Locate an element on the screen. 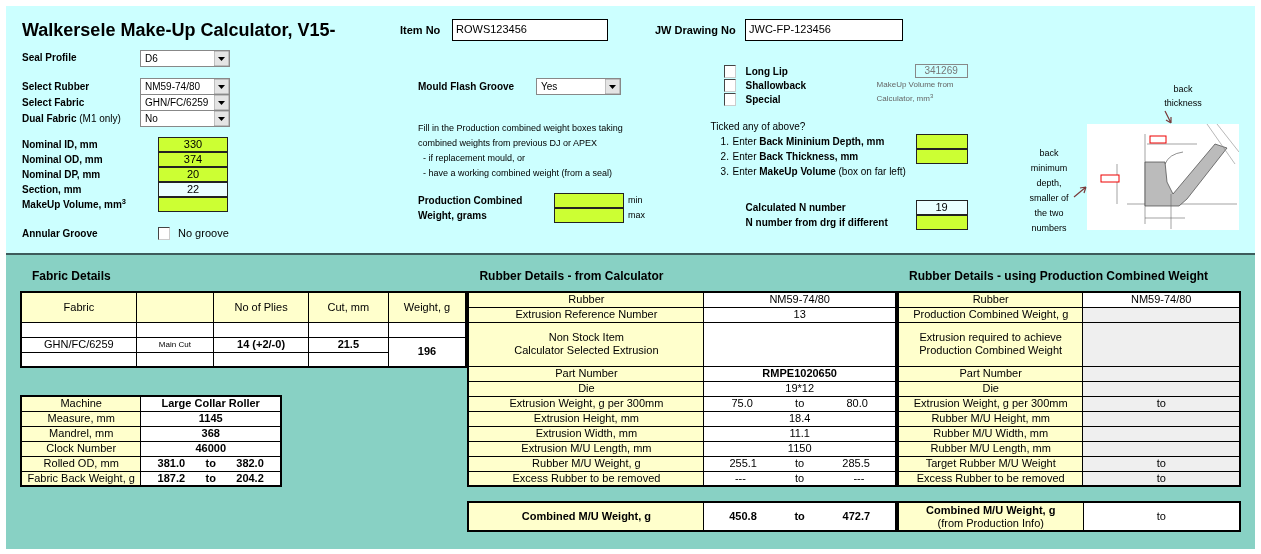  drawing-note: back minimum depth, smaller of the two numbers is located at coordinates (1049, 191).